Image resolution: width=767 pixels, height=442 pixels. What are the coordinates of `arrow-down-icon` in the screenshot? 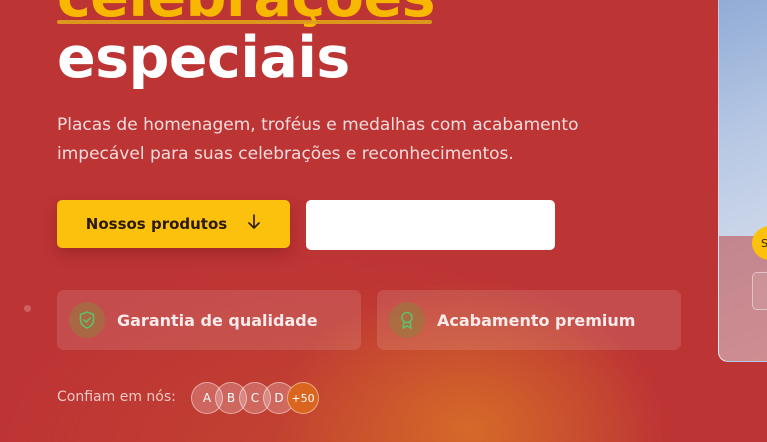 It's located at (254, 223).